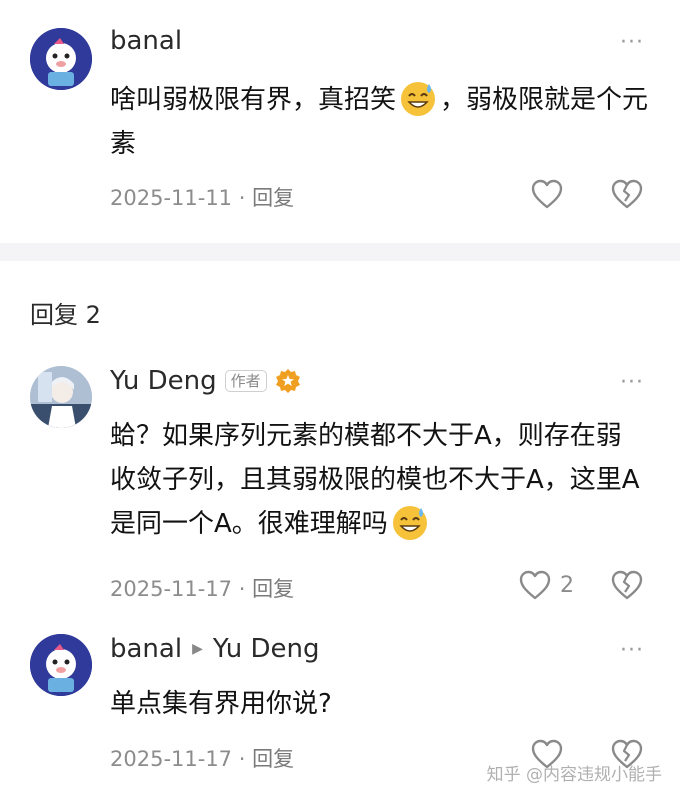 This screenshot has width=680, height=800. I want to click on reply-to-arrow-icon: ▶, so click(197, 649).